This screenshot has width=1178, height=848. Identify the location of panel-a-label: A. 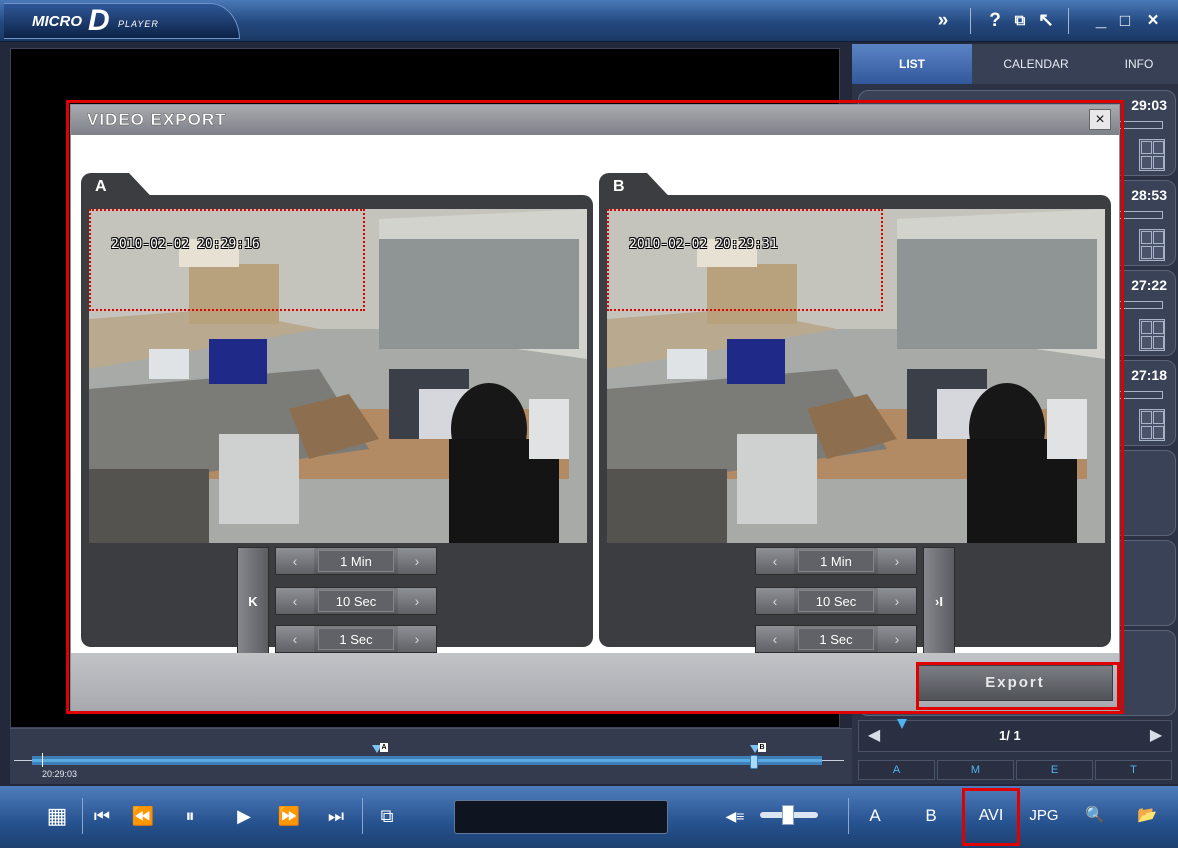
(101, 186).